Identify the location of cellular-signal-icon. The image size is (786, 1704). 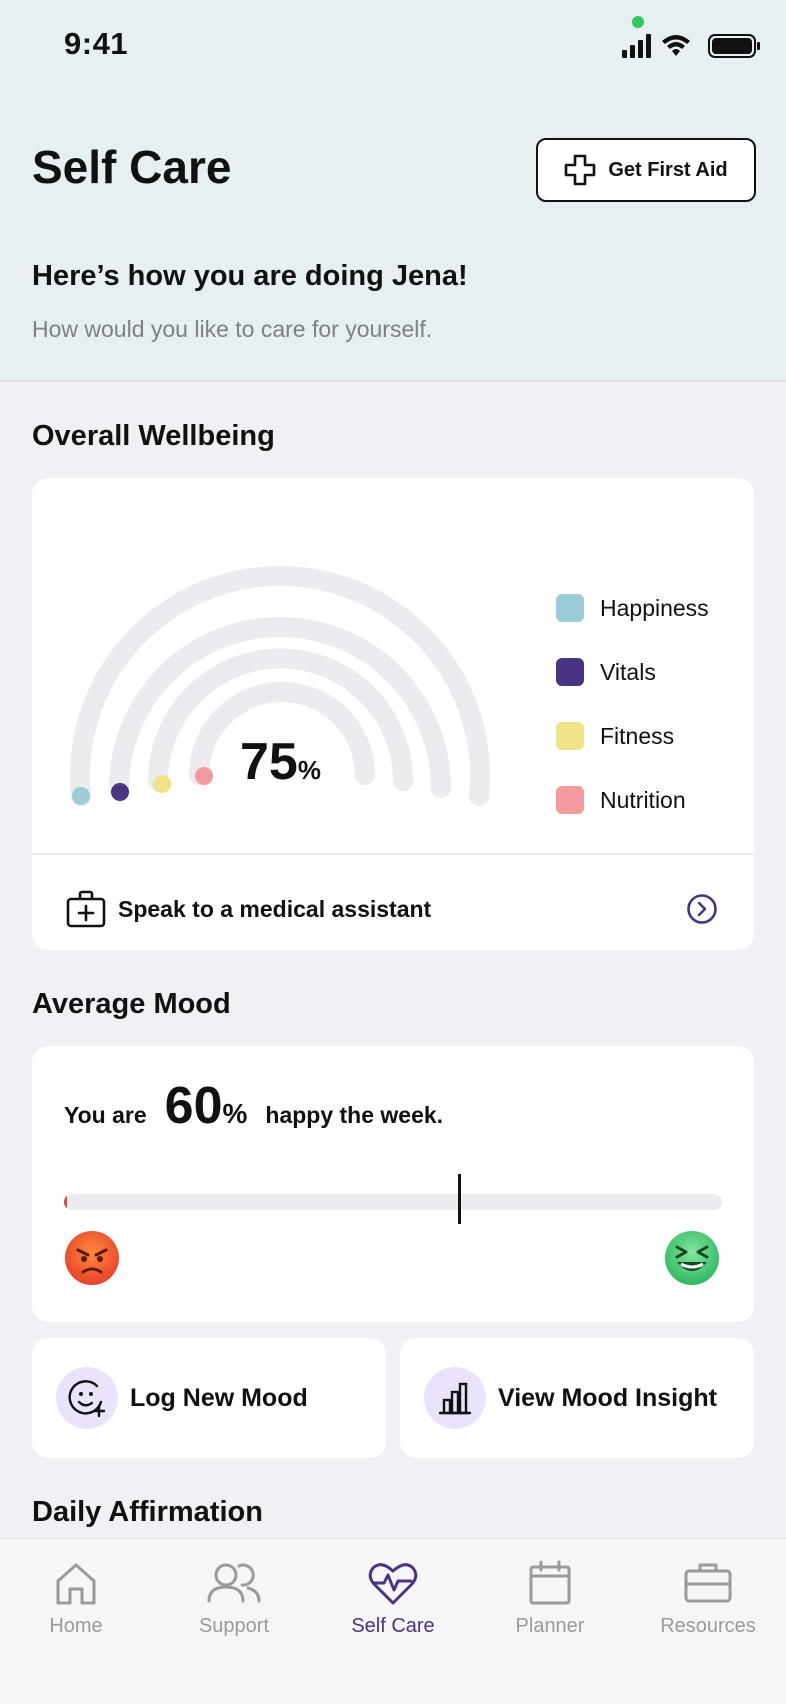
(636, 46).